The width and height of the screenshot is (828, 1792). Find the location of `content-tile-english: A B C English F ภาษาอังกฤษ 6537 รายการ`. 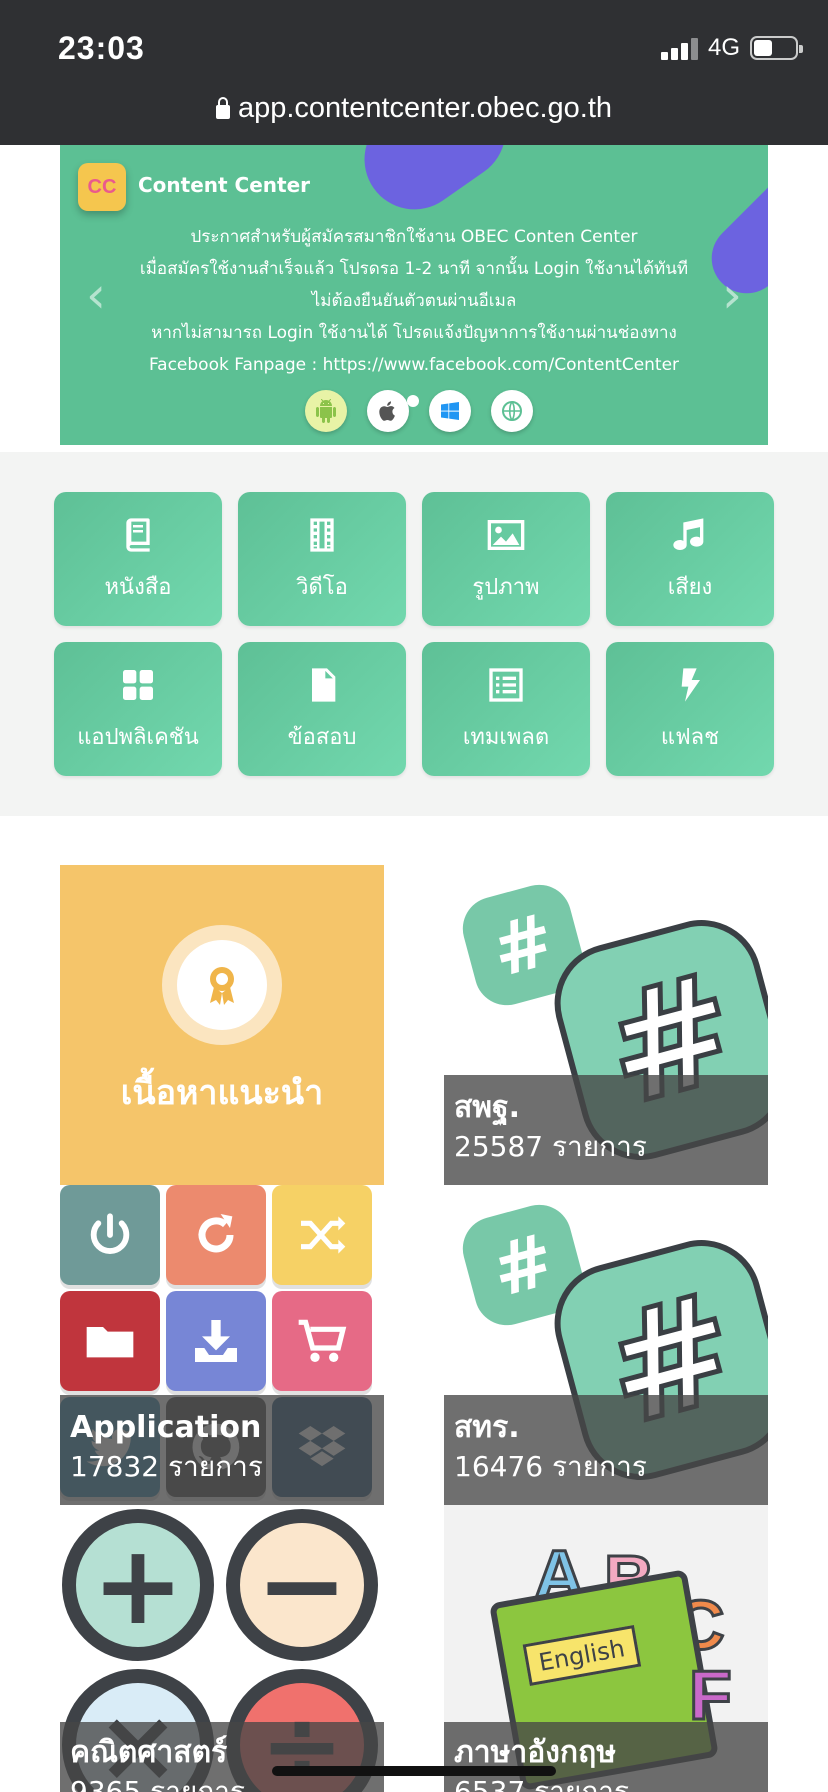

content-tile-english: A B C English F ภาษาอังกฤษ 6537 รายการ is located at coordinates (606, 1648).